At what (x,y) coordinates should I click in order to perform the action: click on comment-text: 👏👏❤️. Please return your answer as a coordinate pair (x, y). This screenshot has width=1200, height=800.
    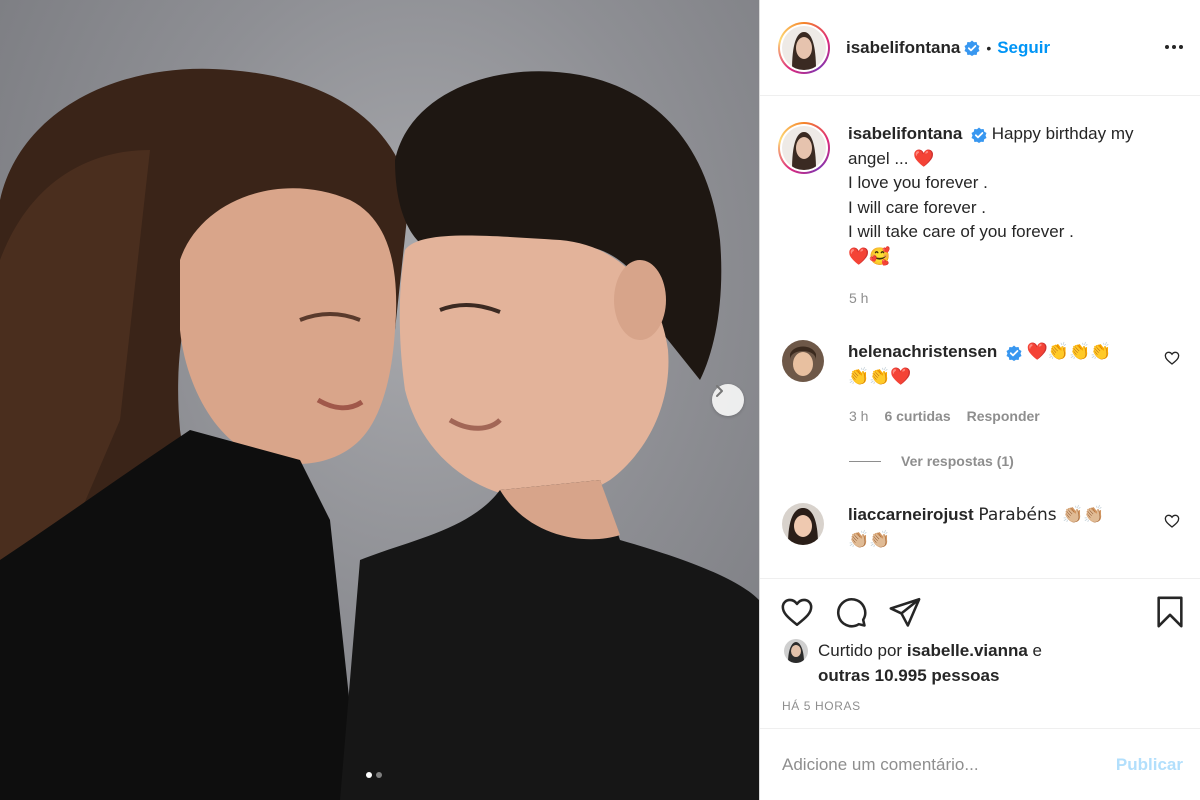
    Looking at the image, I should click on (880, 376).